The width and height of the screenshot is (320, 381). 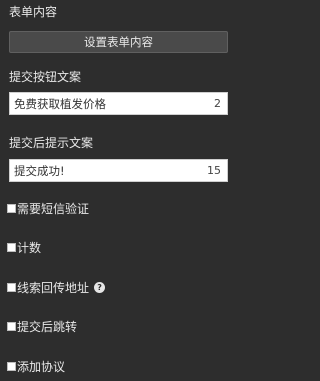 What do you see at coordinates (100, 287) in the screenshot?
I see `help-icon: ?` at bounding box center [100, 287].